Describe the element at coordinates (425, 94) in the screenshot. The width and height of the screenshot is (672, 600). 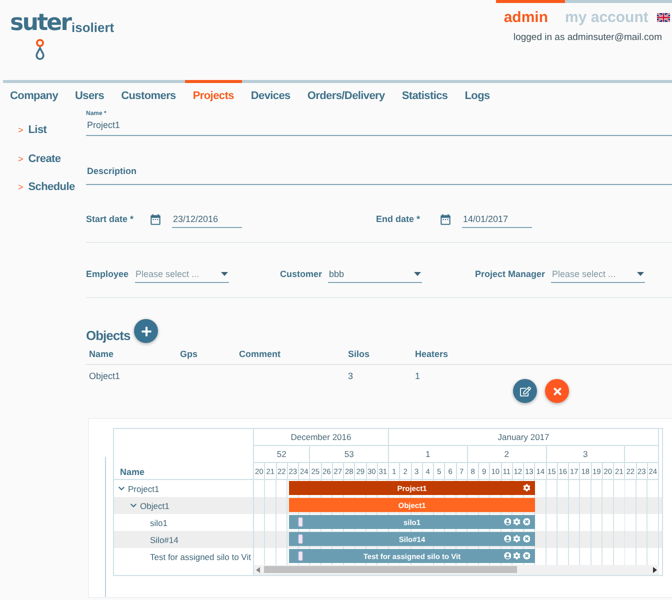
I see `nav-tab: Statistics` at that location.